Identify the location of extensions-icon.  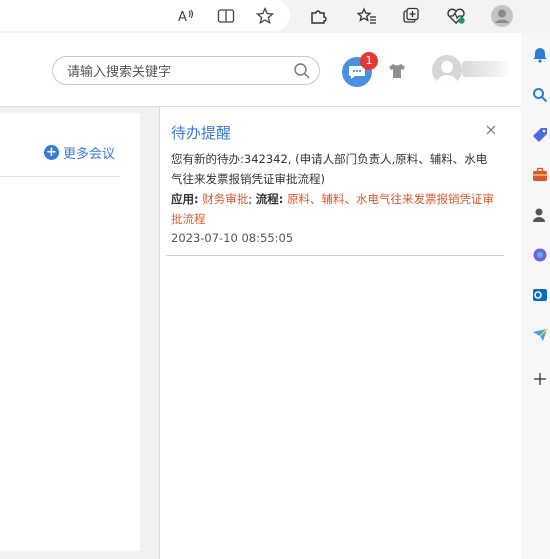
(318, 16).